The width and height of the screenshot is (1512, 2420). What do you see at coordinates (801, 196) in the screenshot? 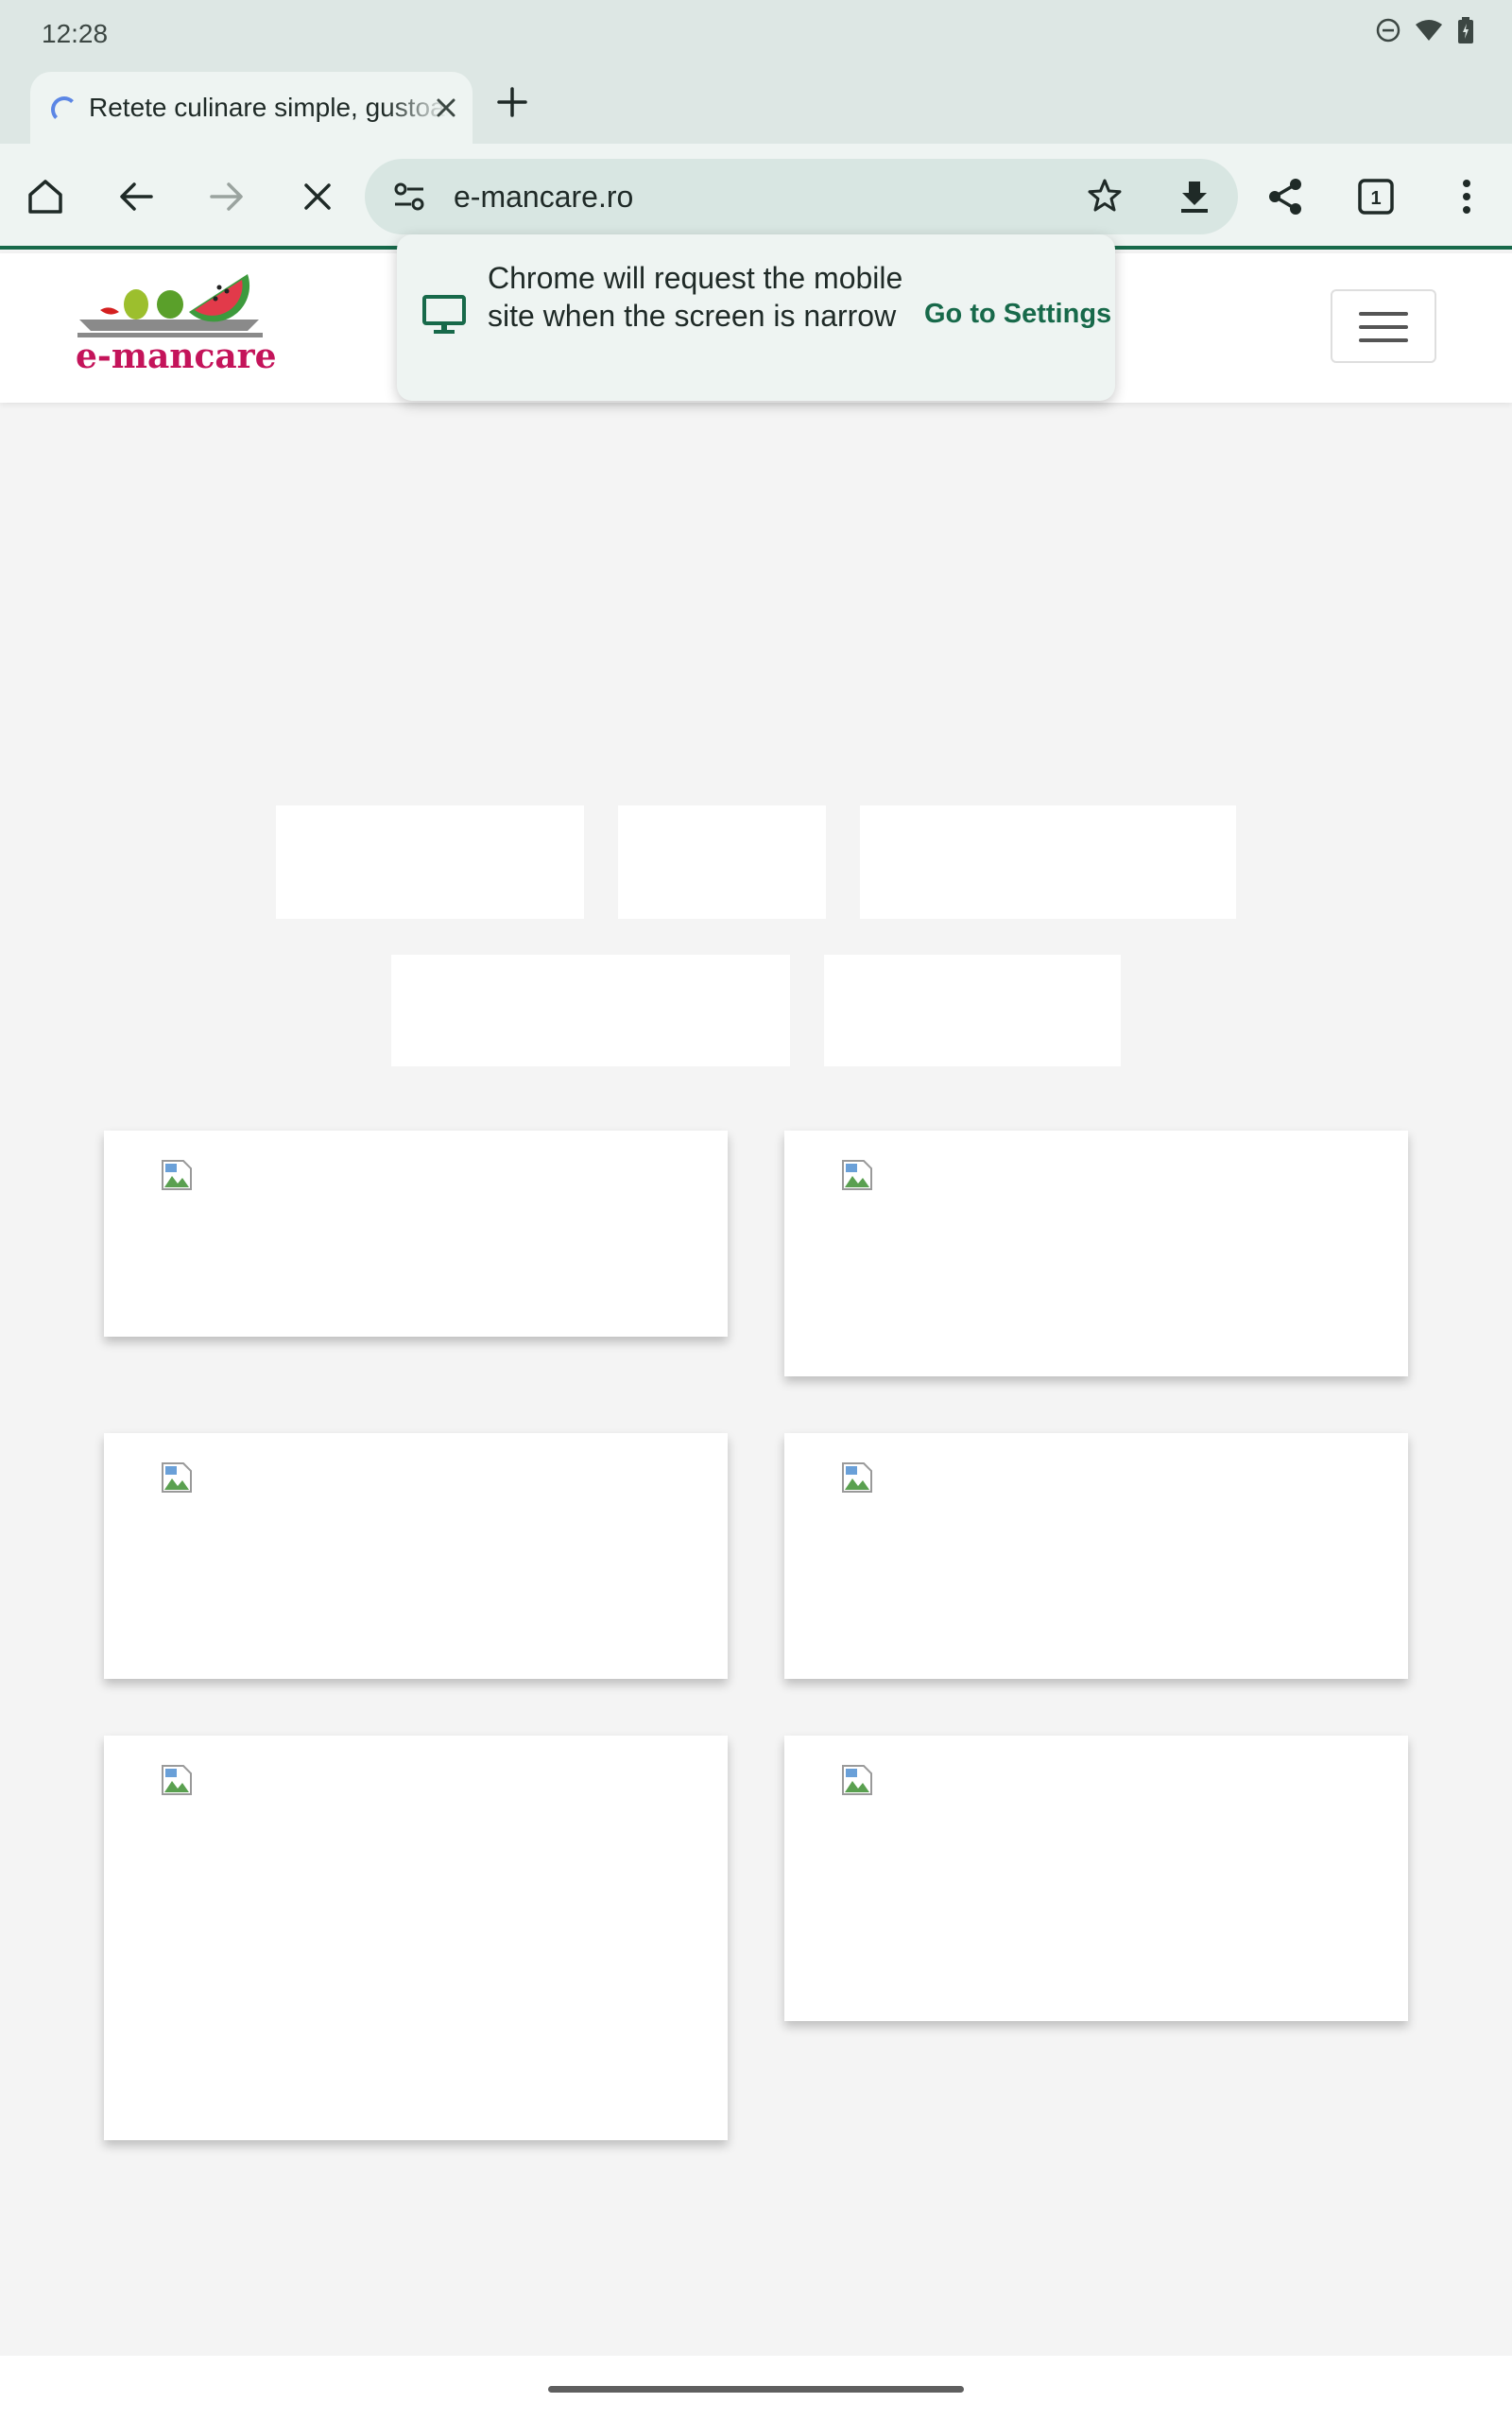
I see `address-bar: e-mancare.ro` at bounding box center [801, 196].